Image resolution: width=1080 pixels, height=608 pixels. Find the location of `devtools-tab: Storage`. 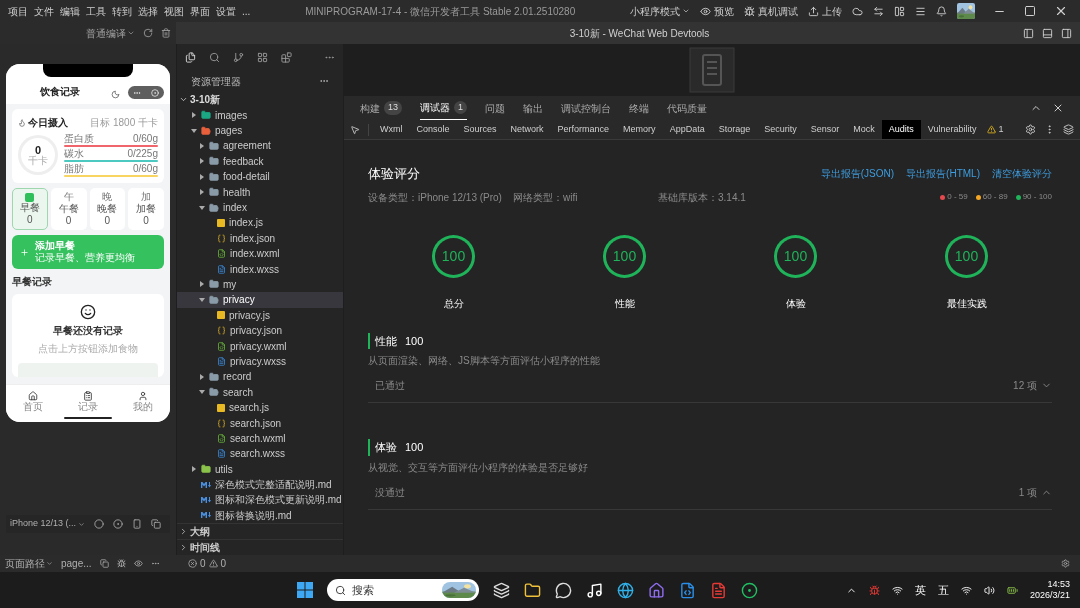

devtools-tab: Storage is located at coordinates (734, 129).